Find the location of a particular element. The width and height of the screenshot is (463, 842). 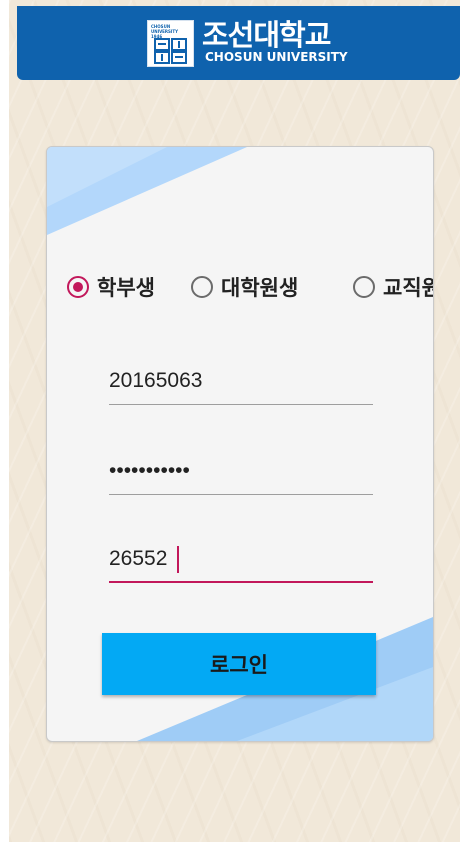

text-caret is located at coordinates (178, 559).